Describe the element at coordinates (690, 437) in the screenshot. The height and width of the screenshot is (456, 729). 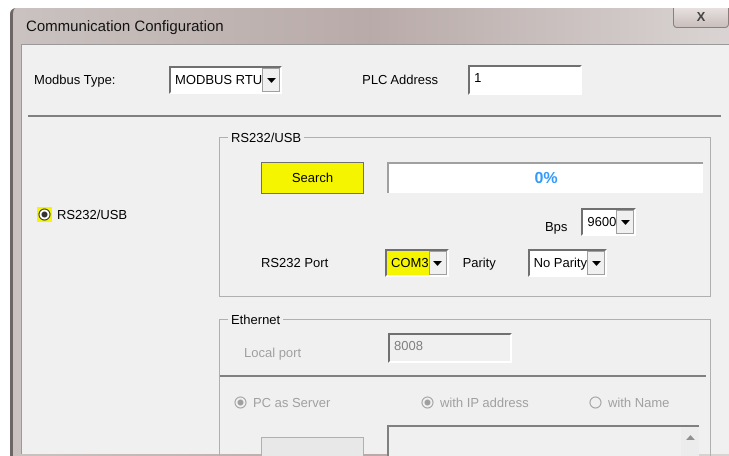
I see `scroll-up-icon` at that location.